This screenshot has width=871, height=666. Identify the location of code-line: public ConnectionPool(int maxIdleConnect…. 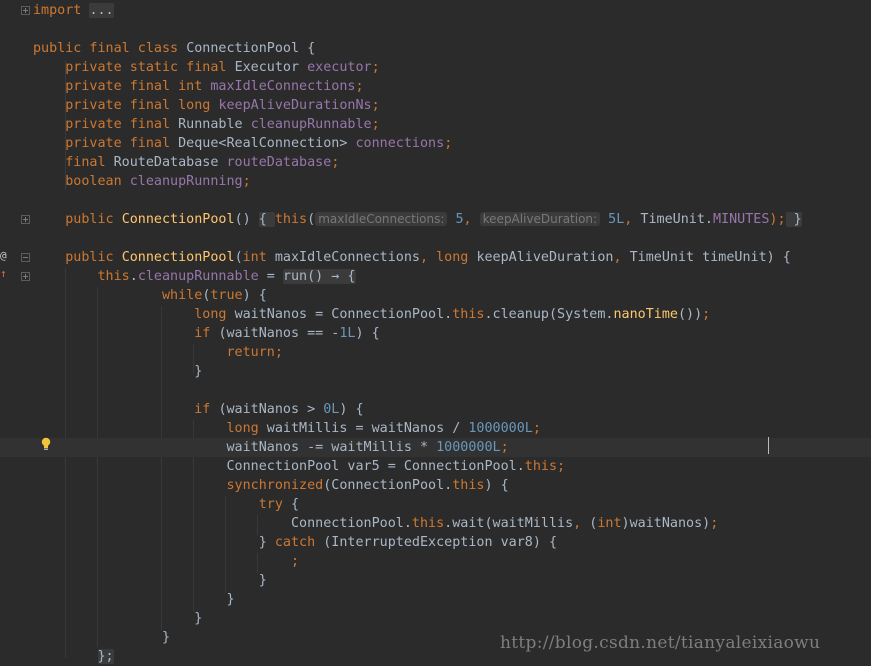
(435, 257).